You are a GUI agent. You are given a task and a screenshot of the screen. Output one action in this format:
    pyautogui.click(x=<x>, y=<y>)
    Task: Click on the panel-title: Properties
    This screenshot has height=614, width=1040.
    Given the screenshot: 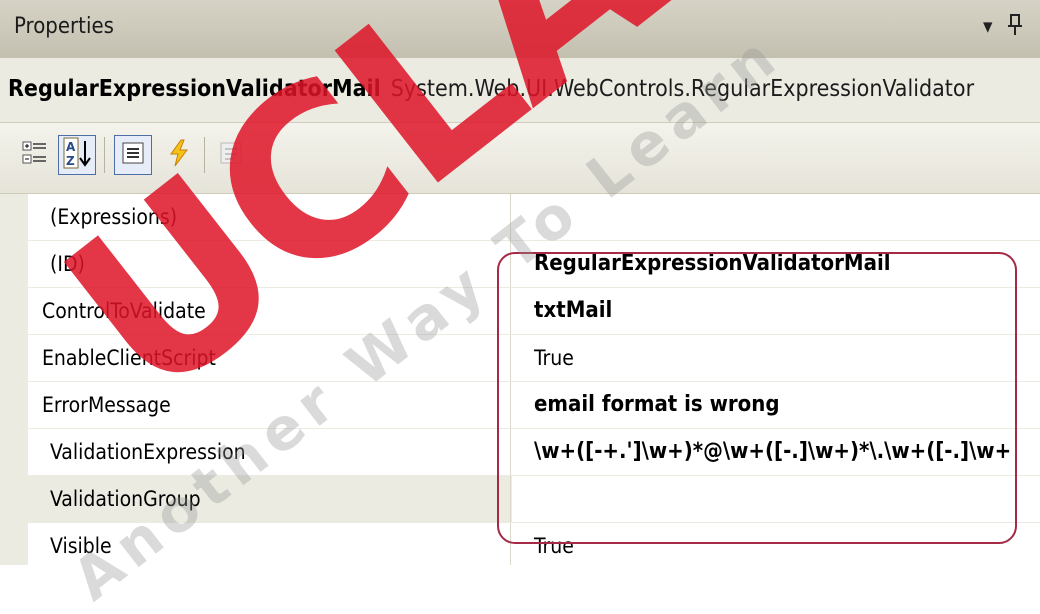 What is the action you would take?
    pyautogui.click(x=64, y=26)
    